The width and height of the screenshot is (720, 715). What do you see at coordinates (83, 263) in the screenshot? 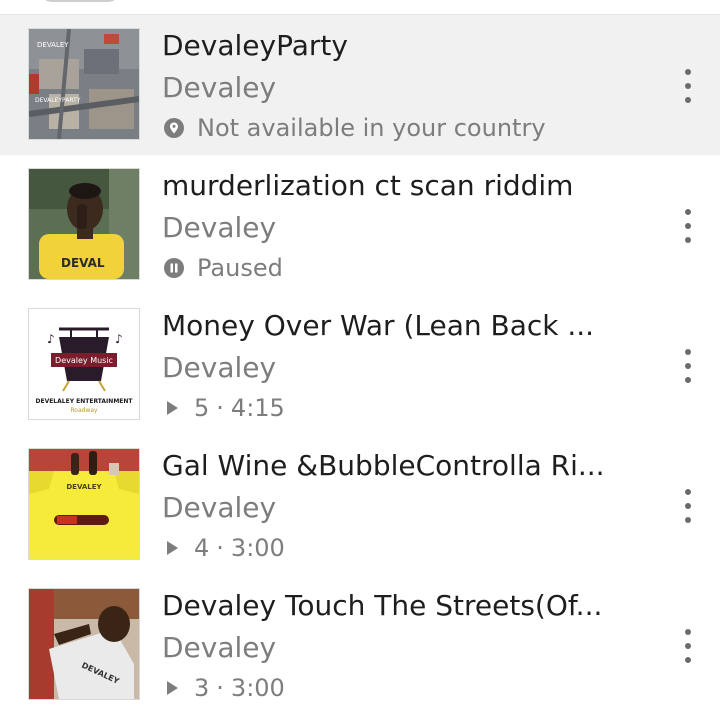
I see `artwork-label: DEVAL` at bounding box center [83, 263].